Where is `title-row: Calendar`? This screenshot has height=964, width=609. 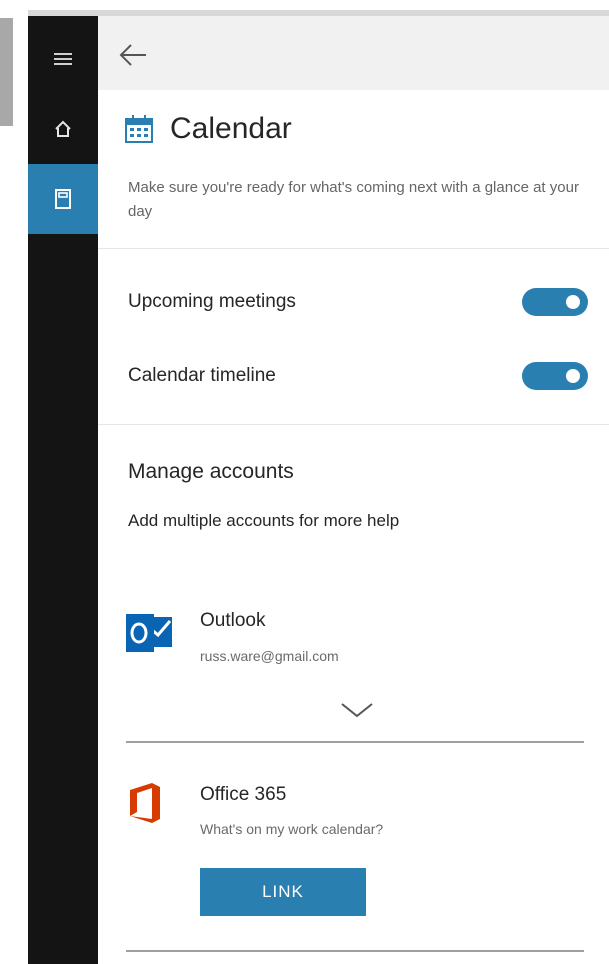 title-row: Calendar is located at coordinates (208, 129).